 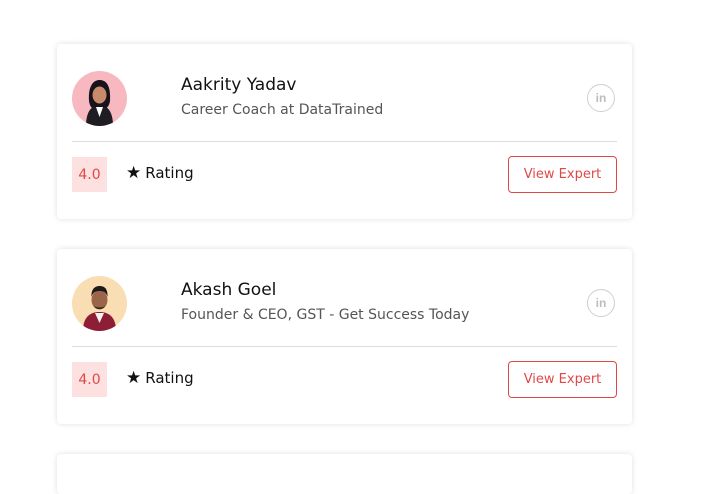 I want to click on expert-name: Aakrity Yadav, so click(x=239, y=85).